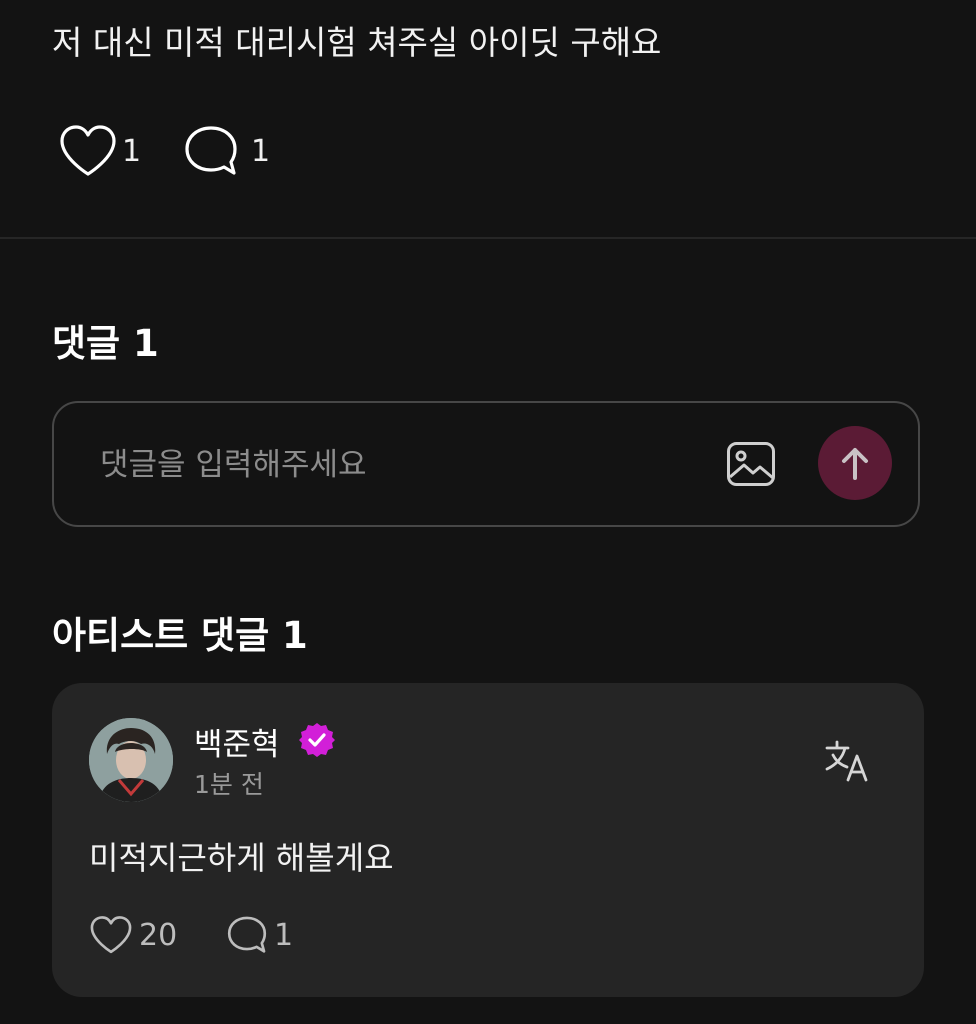 The height and width of the screenshot is (1024, 976). Describe the element at coordinates (357, 42) in the screenshot. I see `post-text: 저 대신 미적 대리시험 쳐주실 아이딧 구해요` at that location.